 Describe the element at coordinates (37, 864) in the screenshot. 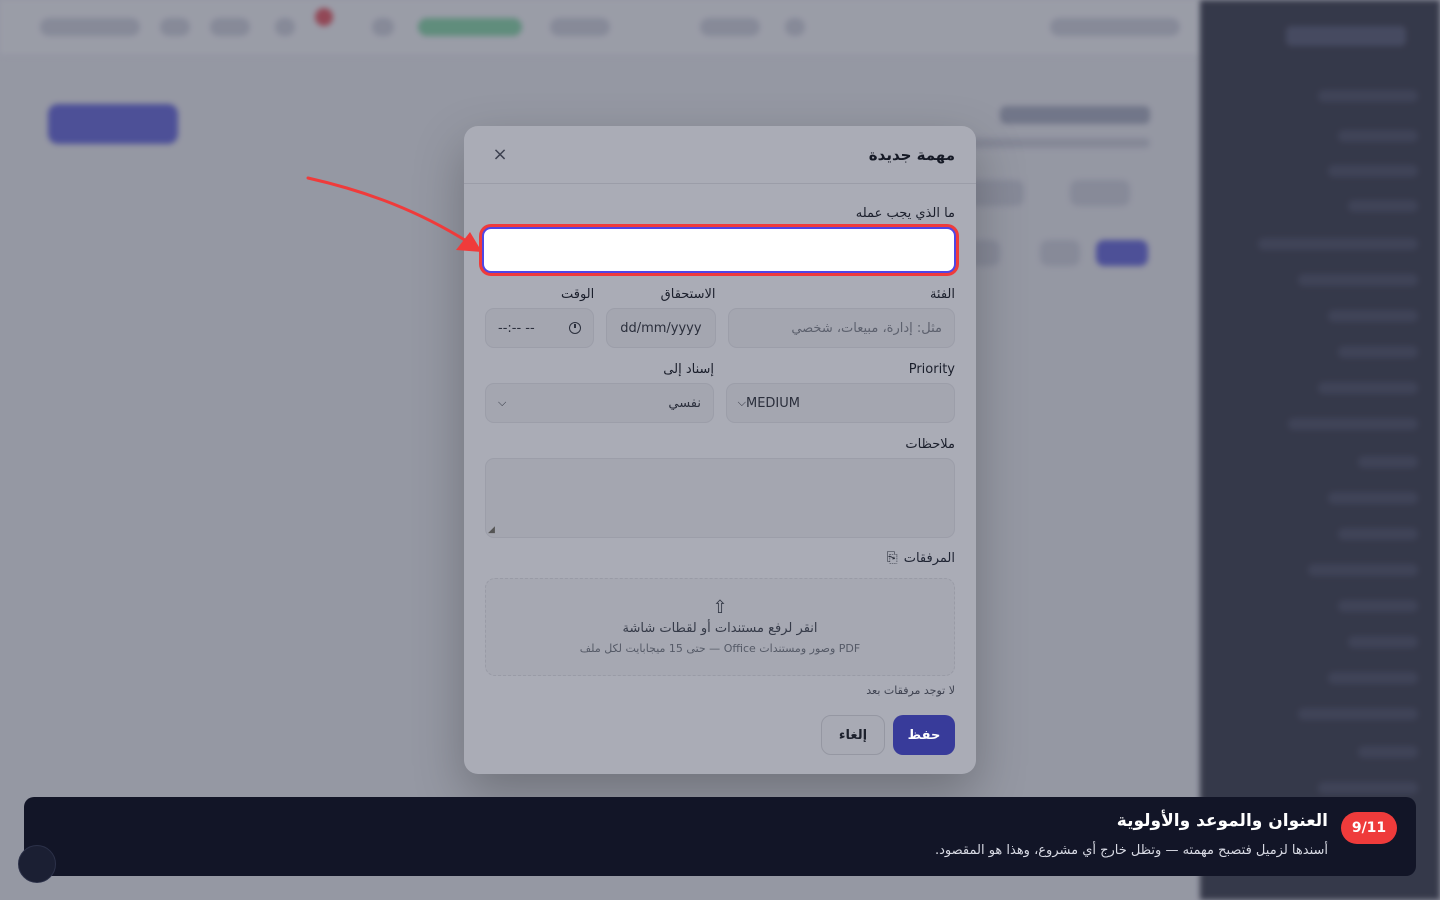

I see `help-bubble-button` at that location.